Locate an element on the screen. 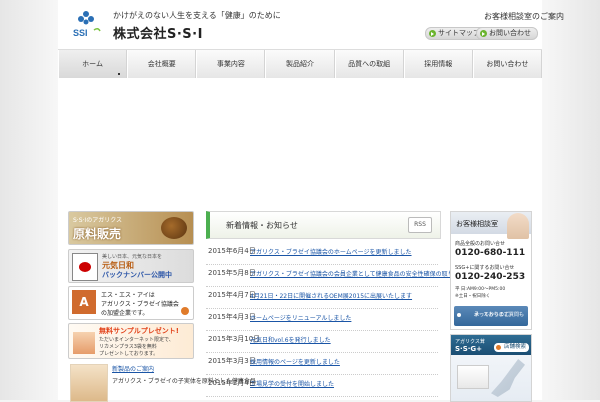 The width and height of the screenshot is (600, 402). product-title-link: 新製品のご案内 is located at coordinates (133, 368).